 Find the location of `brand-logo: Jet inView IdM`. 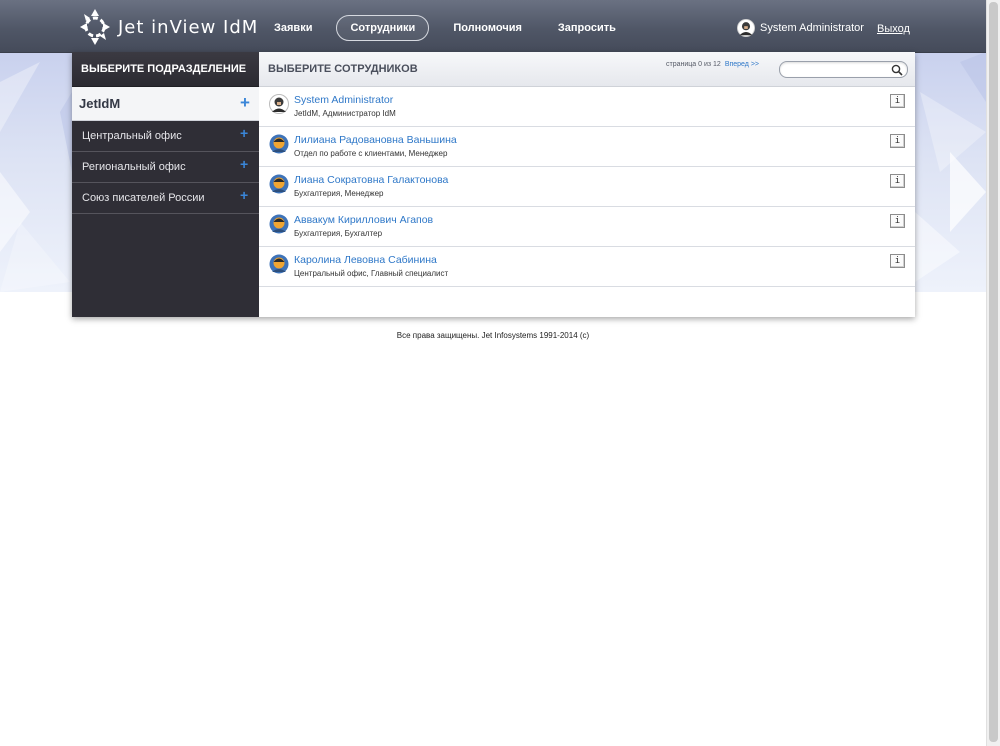

brand-logo: Jet inView IdM is located at coordinates (169, 27).